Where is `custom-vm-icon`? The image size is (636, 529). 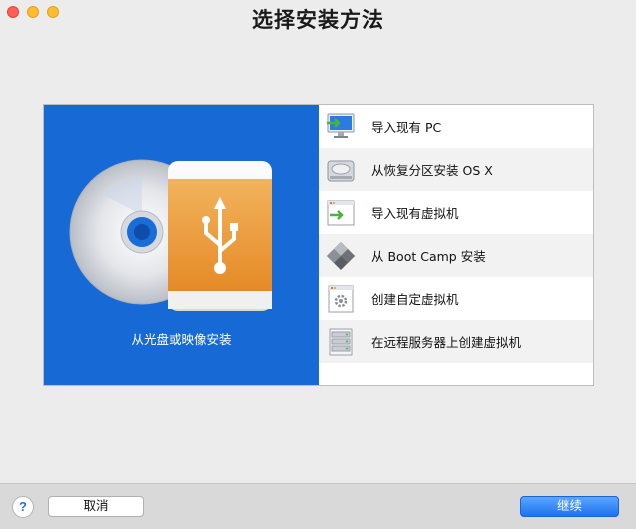 custom-vm-icon is located at coordinates (341, 298).